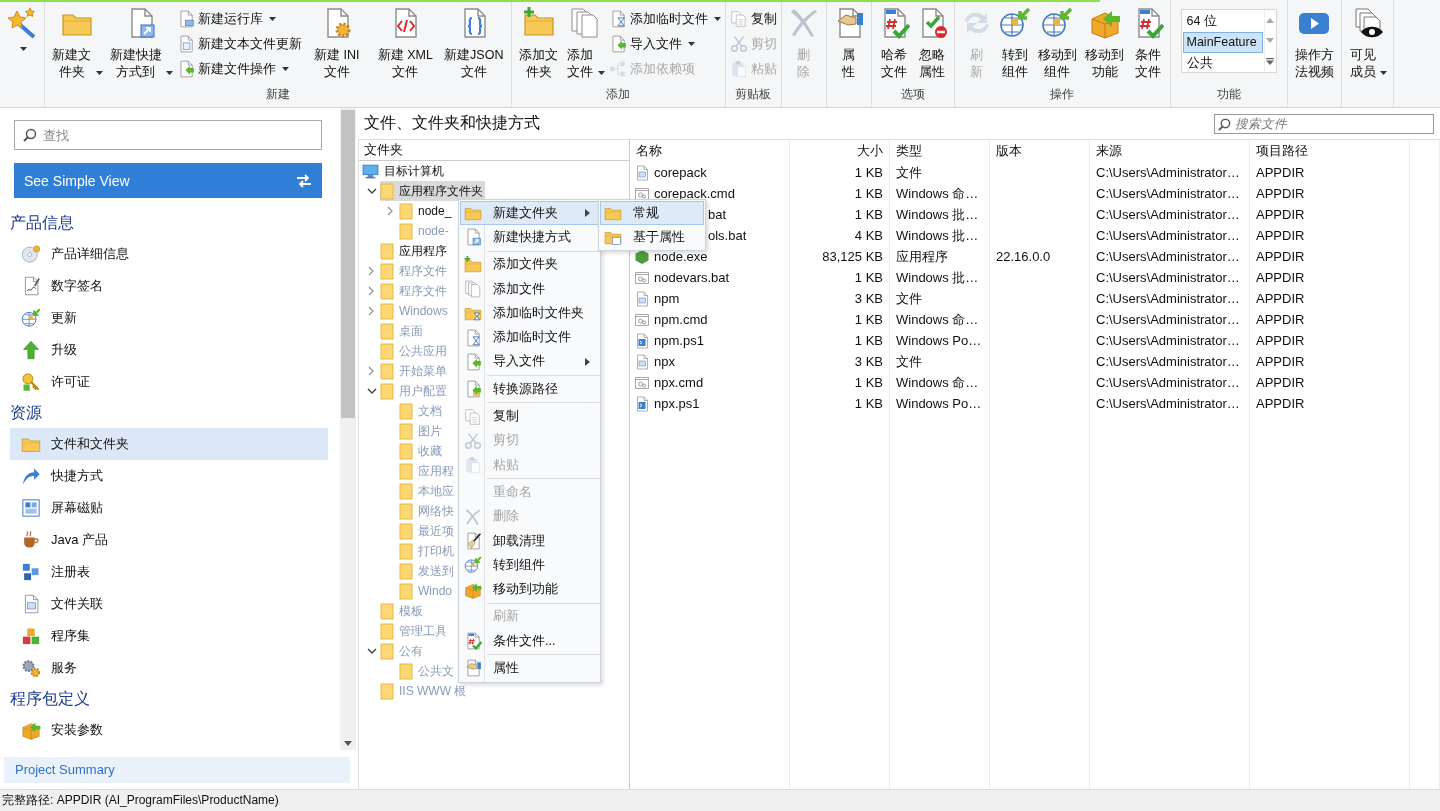 The image size is (1440, 811). What do you see at coordinates (404, 171) in the screenshot?
I see `tree-item: 目标计算机` at bounding box center [404, 171].